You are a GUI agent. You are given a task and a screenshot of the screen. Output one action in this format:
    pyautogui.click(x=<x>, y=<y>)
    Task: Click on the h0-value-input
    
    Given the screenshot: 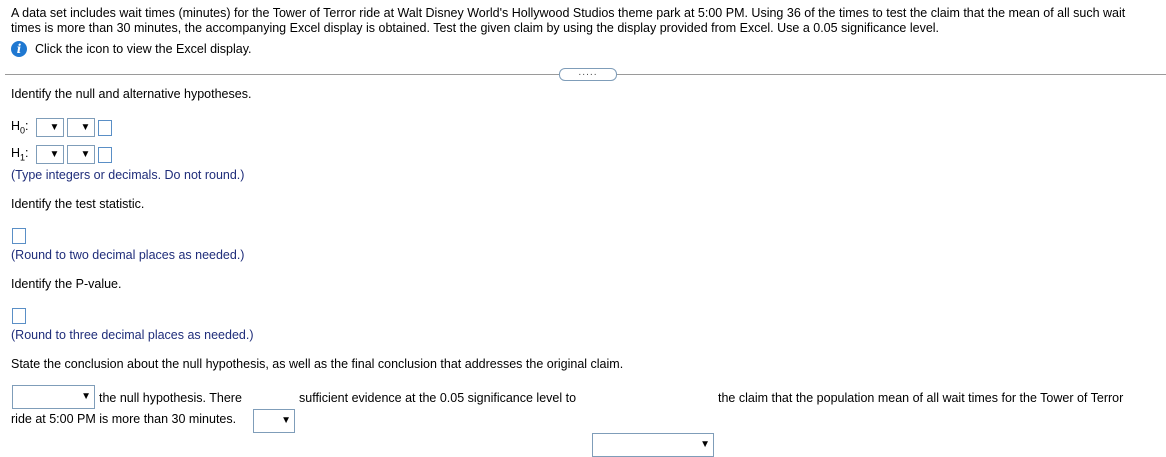 What is the action you would take?
    pyautogui.click(x=105, y=127)
    